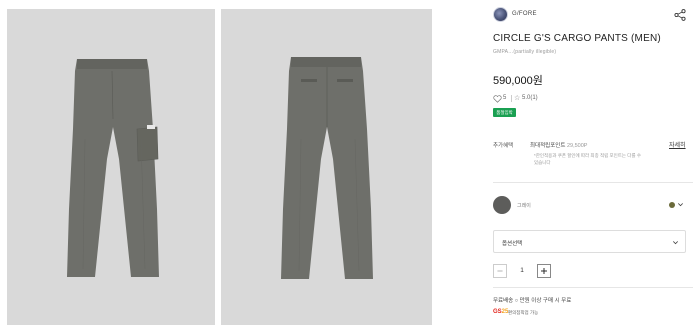  Describe the element at coordinates (589, 241) in the screenshot. I see `option-select: 옵션선택` at that location.